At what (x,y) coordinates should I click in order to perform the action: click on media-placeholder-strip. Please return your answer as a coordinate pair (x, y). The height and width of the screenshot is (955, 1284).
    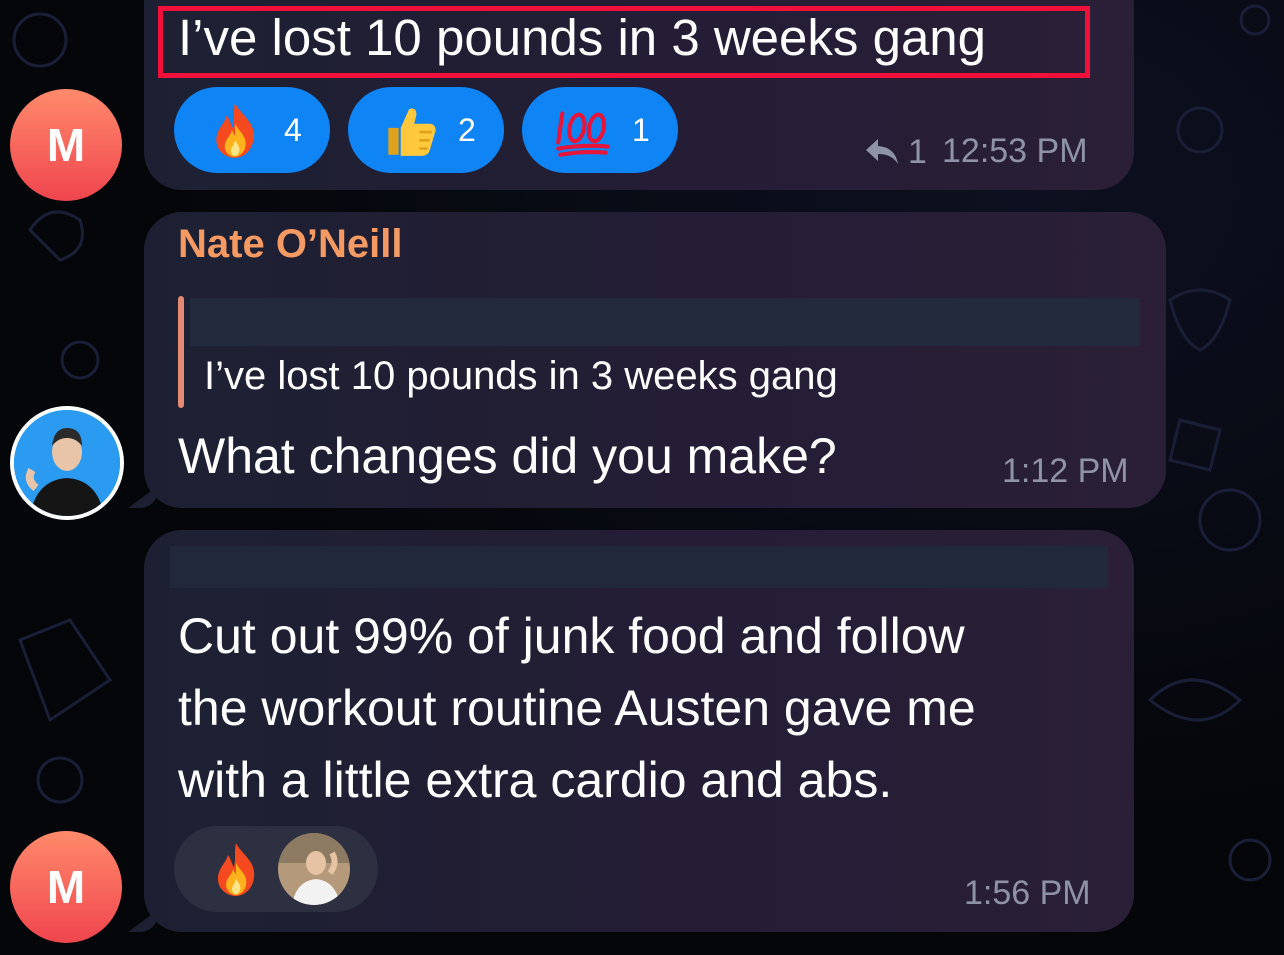
    Looking at the image, I should click on (639, 567).